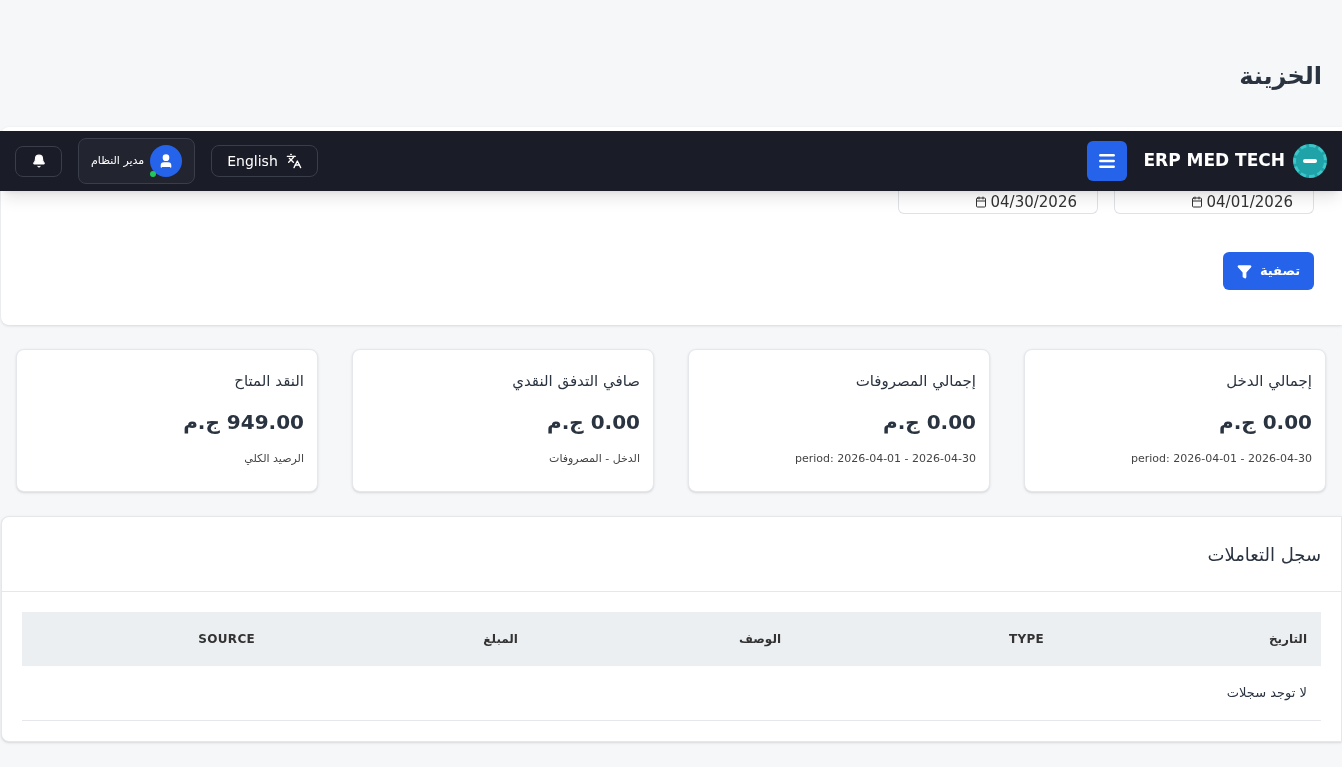 The image size is (1342, 767). Describe the element at coordinates (1287, 639) in the screenshot. I see `column-header: التاريخ` at that location.